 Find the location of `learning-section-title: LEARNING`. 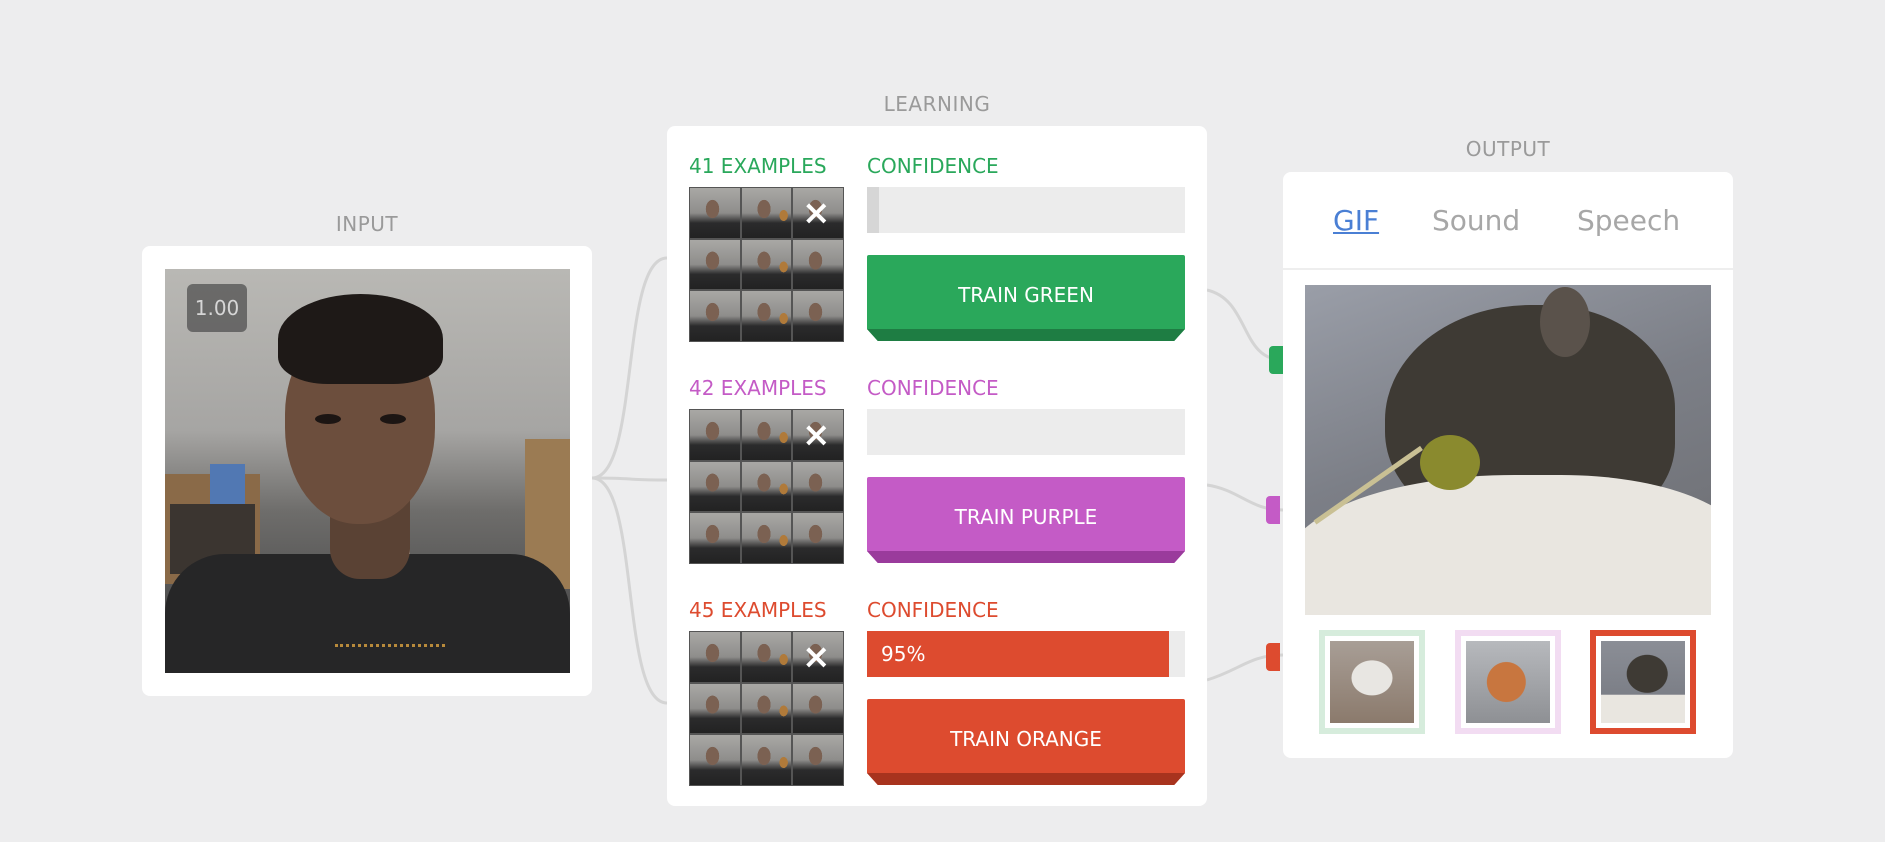

learning-section-title: LEARNING is located at coordinates (937, 104).